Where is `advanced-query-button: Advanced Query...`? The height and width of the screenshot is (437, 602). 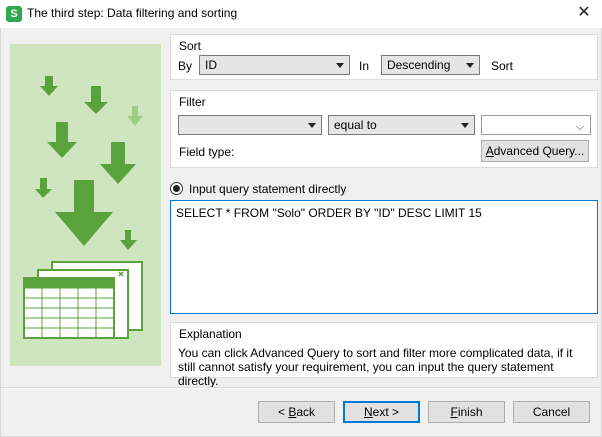
advanced-query-button: Advanced Query... is located at coordinates (535, 151).